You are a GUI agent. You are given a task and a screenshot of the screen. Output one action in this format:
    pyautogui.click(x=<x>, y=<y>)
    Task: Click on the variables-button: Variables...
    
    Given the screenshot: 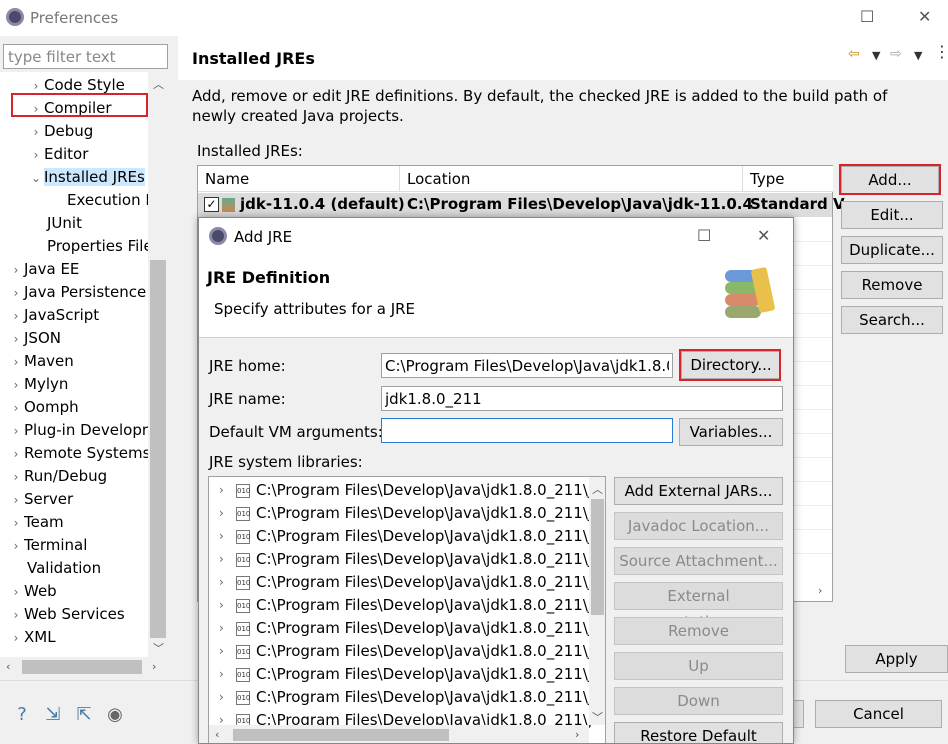 What is the action you would take?
    pyautogui.click(x=731, y=432)
    